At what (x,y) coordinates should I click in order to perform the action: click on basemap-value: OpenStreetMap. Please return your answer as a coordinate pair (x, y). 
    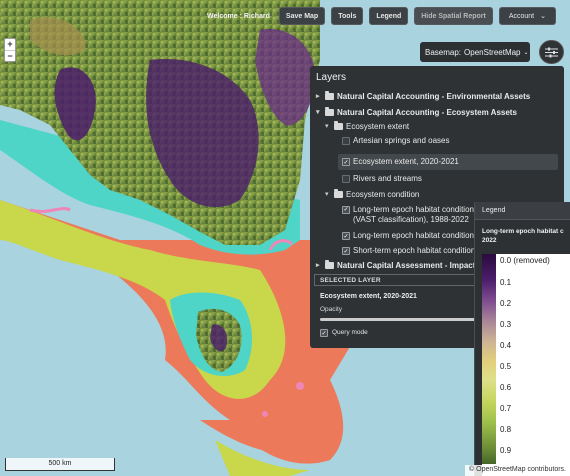
    Looking at the image, I should click on (492, 52).